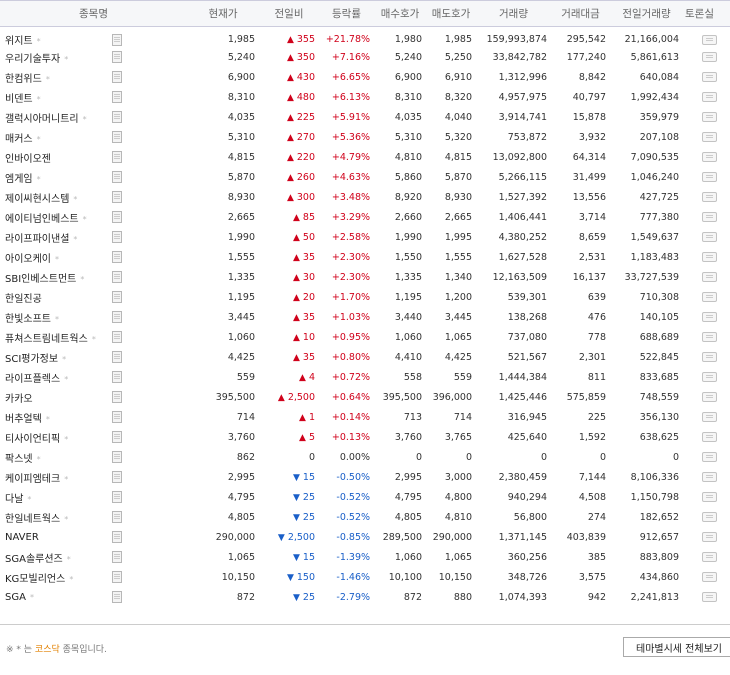  What do you see at coordinates (19, 99) in the screenshot?
I see `stock-name-link: 비덴트` at bounding box center [19, 99].